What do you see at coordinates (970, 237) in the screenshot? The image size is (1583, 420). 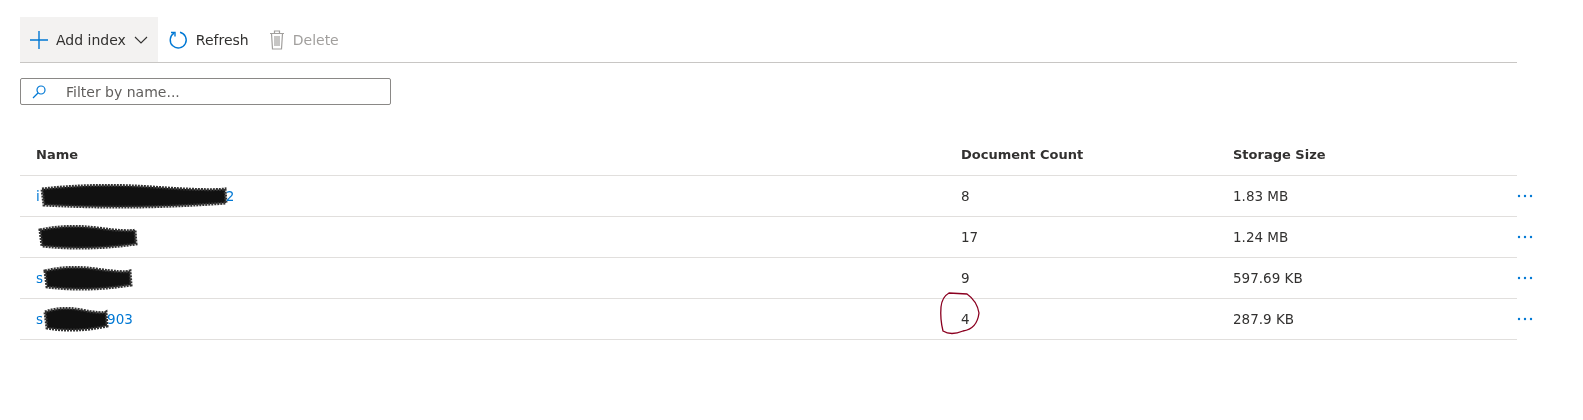 I see `document-count: 17` at bounding box center [970, 237].